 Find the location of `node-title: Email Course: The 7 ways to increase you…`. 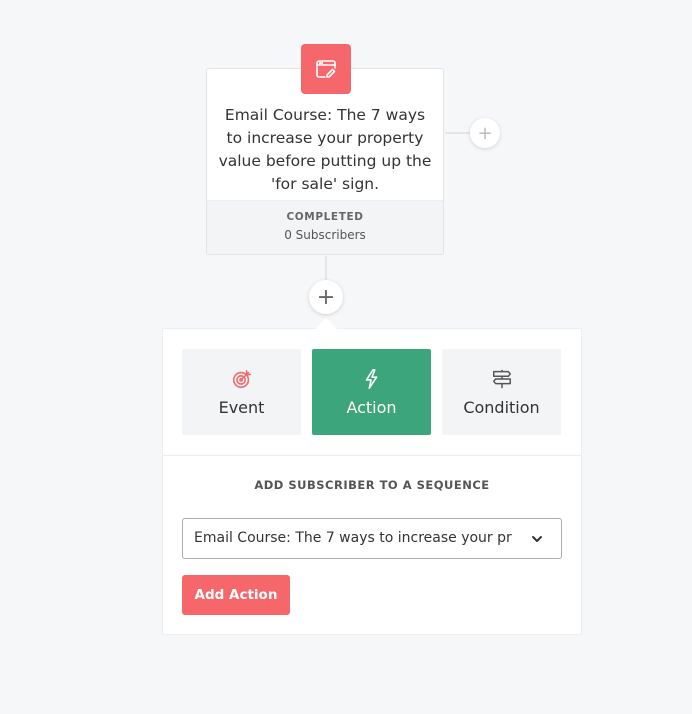

node-title: Email Course: The 7 ways to increase you… is located at coordinates (325, 149).